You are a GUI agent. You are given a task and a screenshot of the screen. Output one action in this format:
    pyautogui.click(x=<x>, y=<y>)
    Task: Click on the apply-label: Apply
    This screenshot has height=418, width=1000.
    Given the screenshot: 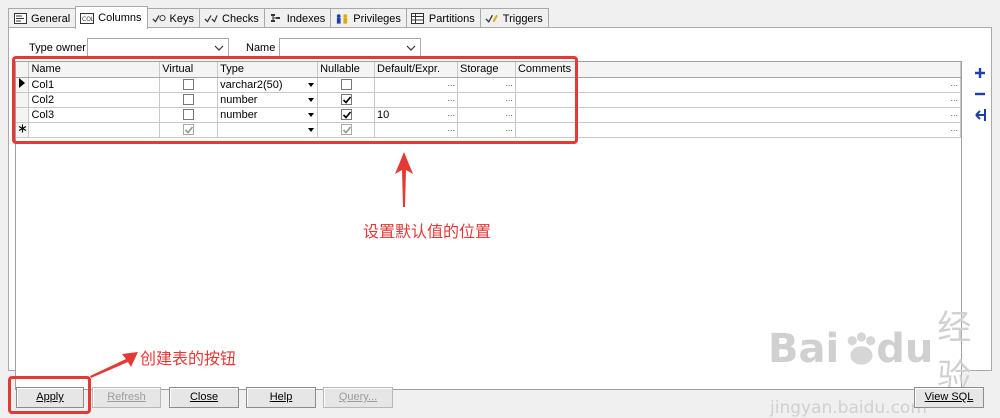 What is the action you would take?
    pyautogui.click(x=50, y=397)
    